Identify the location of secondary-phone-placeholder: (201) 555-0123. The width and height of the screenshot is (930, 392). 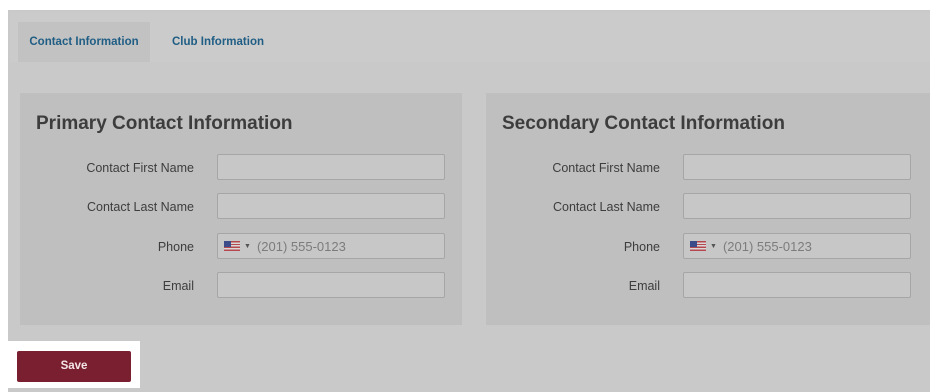
(767, 246).